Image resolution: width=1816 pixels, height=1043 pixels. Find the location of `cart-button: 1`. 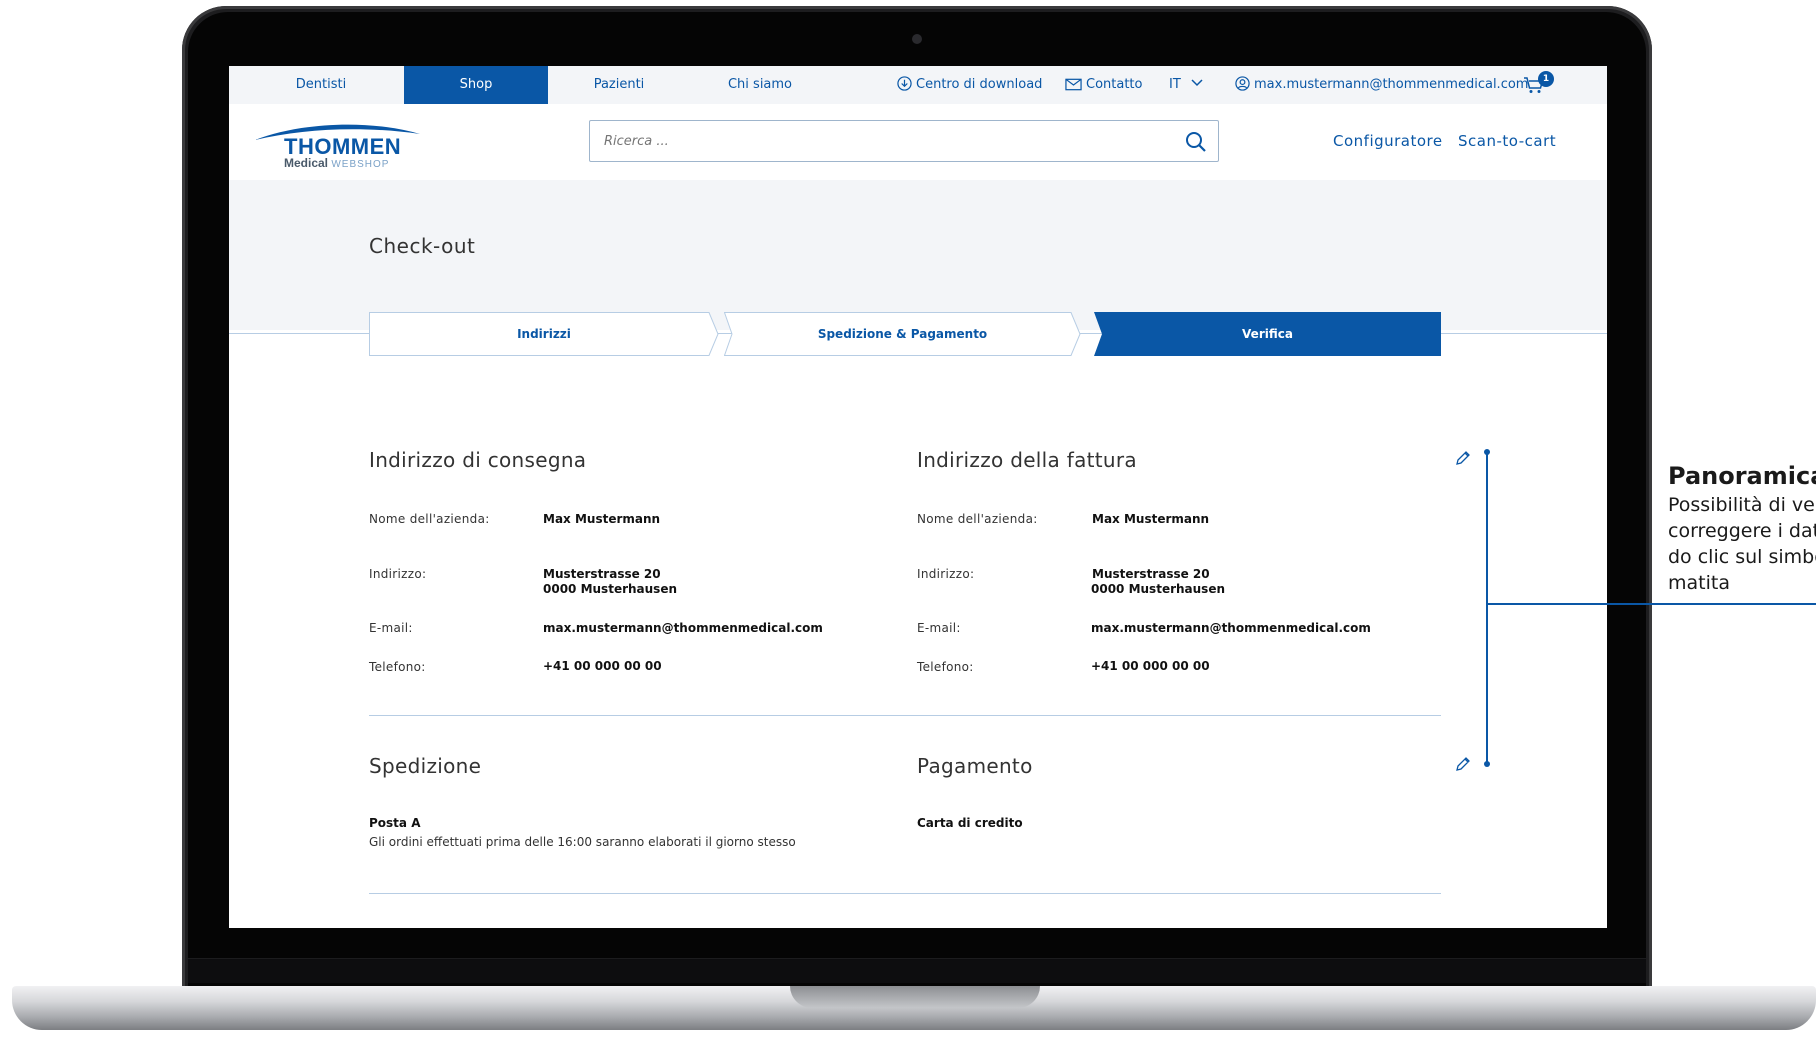

cart-button: 1 is located at coordinates (1541, 85).